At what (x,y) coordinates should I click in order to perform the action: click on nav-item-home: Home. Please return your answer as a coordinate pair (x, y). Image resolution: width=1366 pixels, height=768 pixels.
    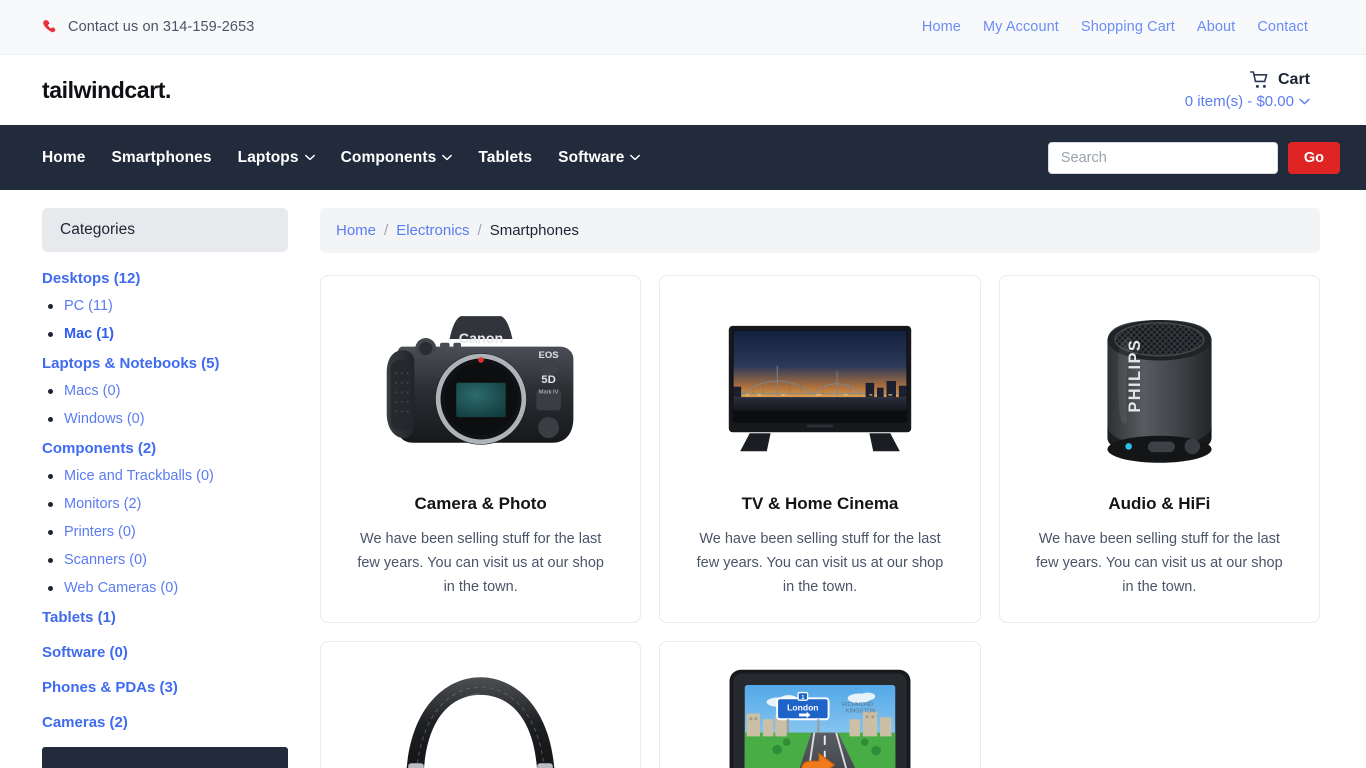
    Looking at the image, I should click on (63, 158).